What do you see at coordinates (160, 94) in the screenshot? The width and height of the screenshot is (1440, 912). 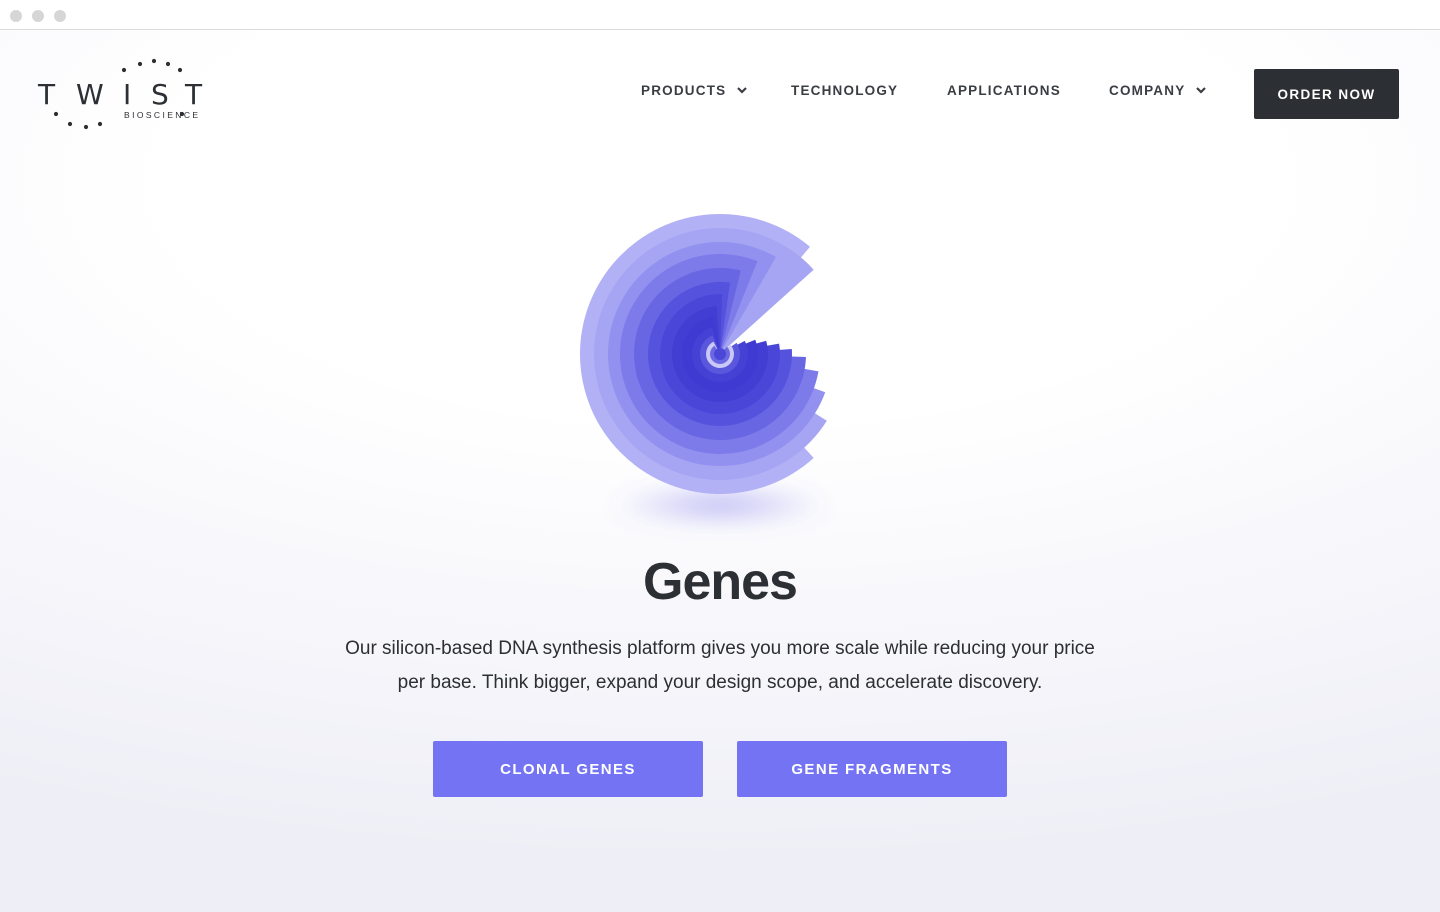 I see `logo-letter-s: S` at bounding box center [160, 94].